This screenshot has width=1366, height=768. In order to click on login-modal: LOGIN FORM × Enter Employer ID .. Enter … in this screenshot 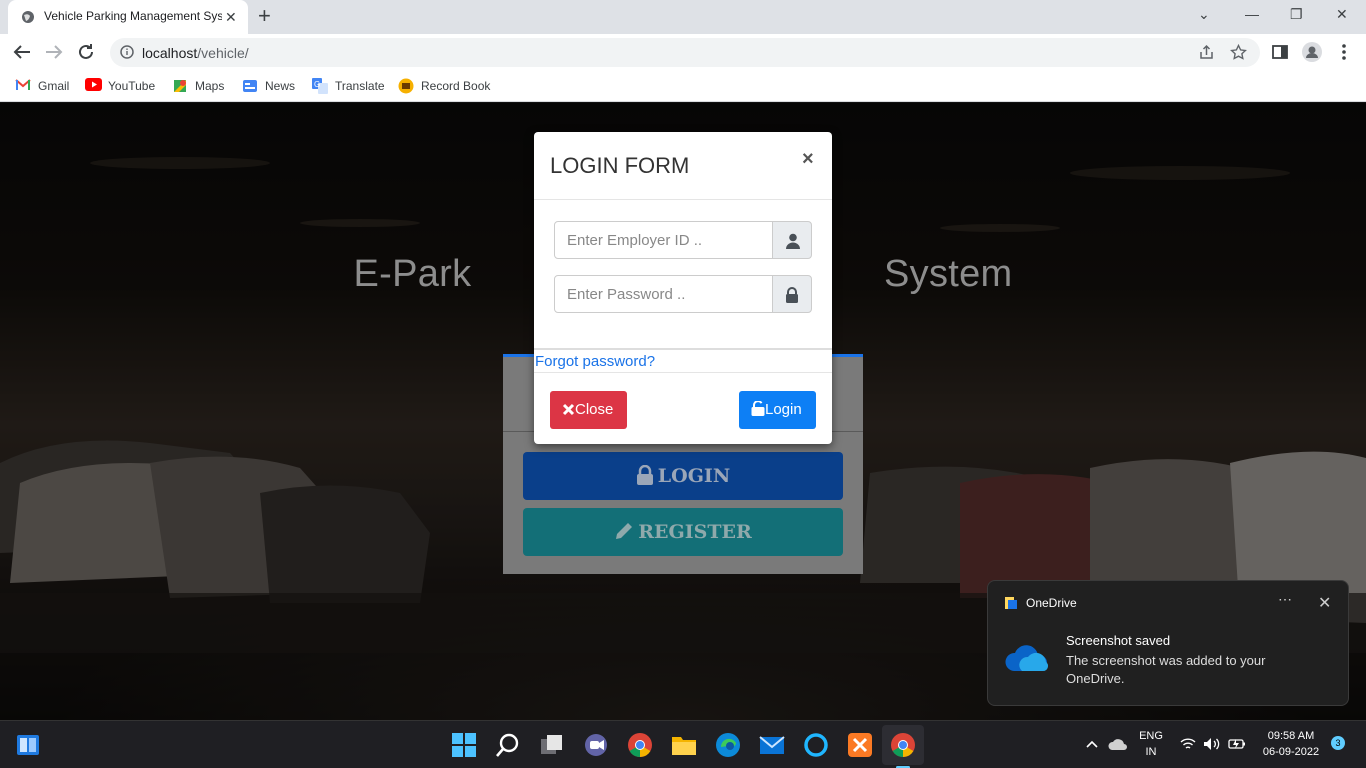, I will do `click(683, 288)`.